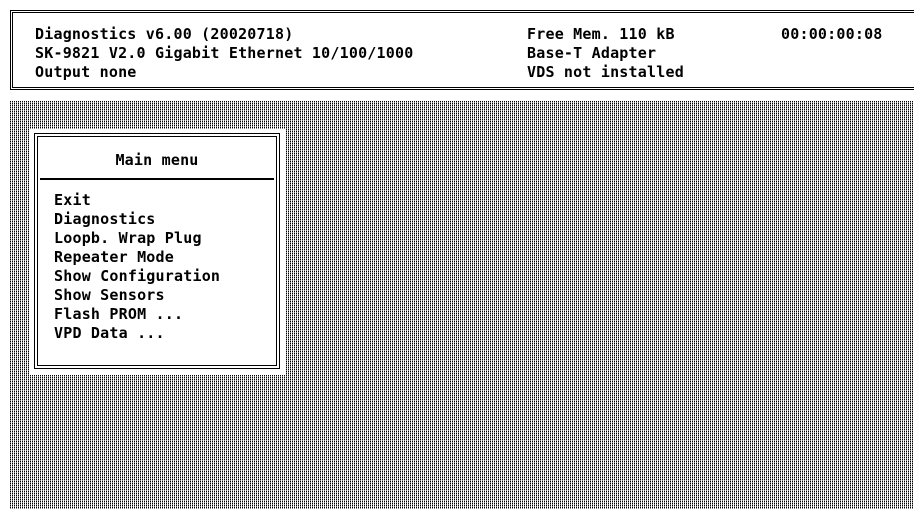 The width and height of the screenshot is (914, 513). What do you see at coordinates (601, 34) in the screenshot?
I see `free-memory: Free Mem. 110 kB` at bounding box center [601, 34].